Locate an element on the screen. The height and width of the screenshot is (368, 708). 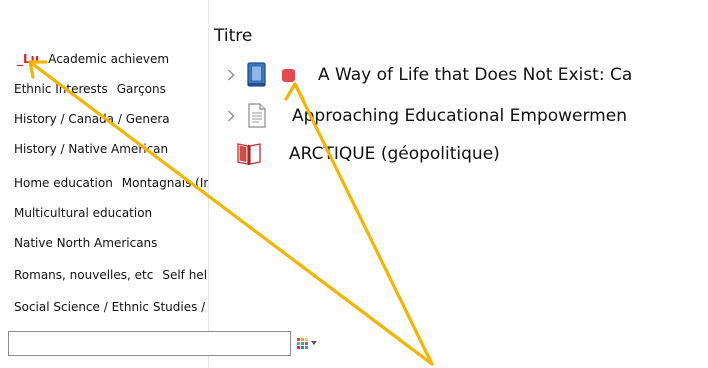
item-title: Approaching Educational Empowermen is located at coordinates (459, 116).